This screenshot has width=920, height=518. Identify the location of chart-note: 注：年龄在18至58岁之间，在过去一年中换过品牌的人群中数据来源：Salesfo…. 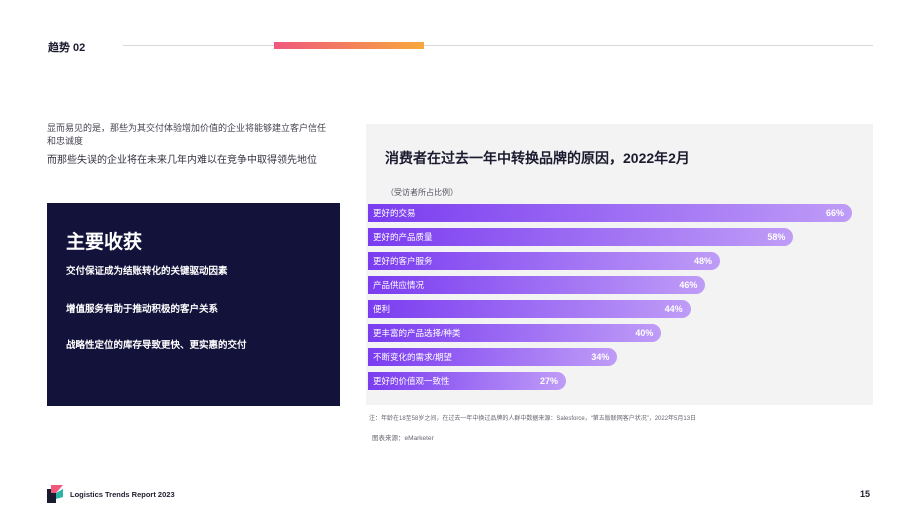
(533, 419).